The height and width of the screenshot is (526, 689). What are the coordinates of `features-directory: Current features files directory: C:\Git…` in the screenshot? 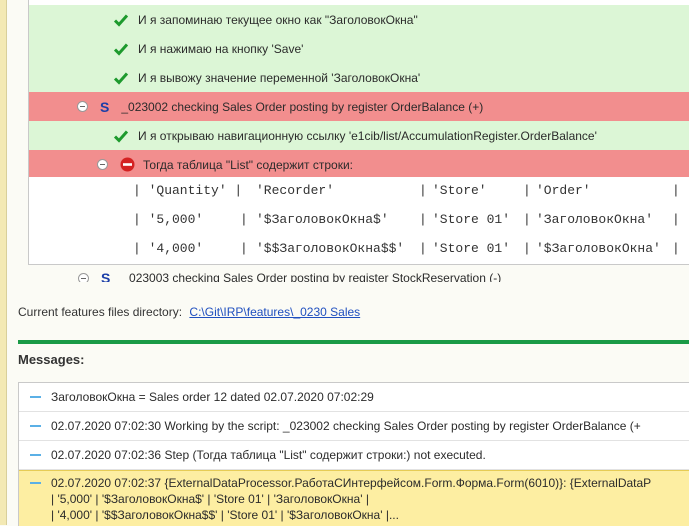 It's located at (189, 312).